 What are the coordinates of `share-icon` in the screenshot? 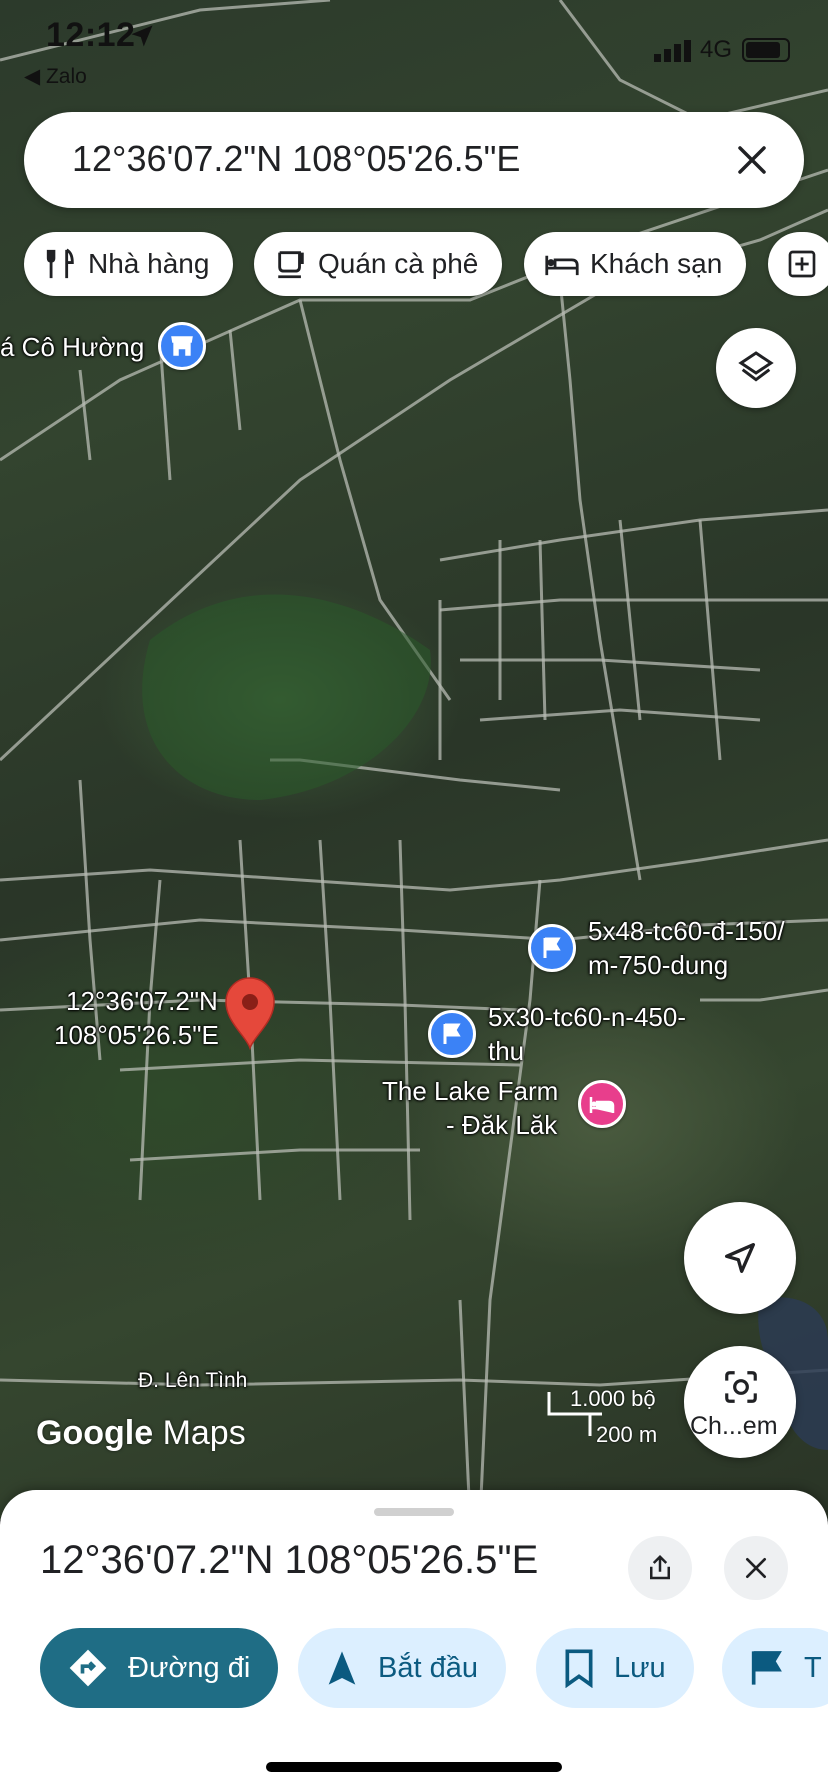 It's located at (660, 1567).